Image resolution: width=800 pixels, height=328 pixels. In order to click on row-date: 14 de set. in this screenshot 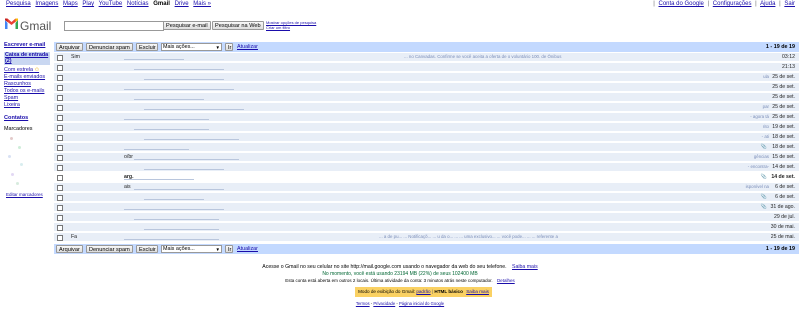, I will do `click(783, 177)`.